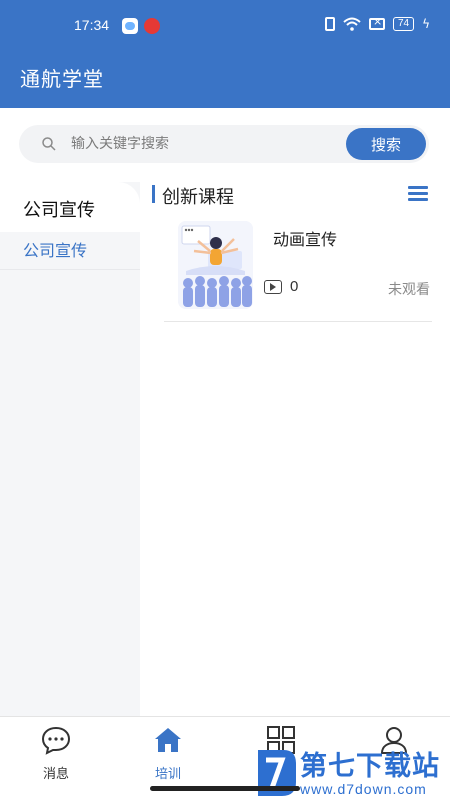  I want to click on watermark: 第七下载站 www.d7down.com, so click(350, 772).